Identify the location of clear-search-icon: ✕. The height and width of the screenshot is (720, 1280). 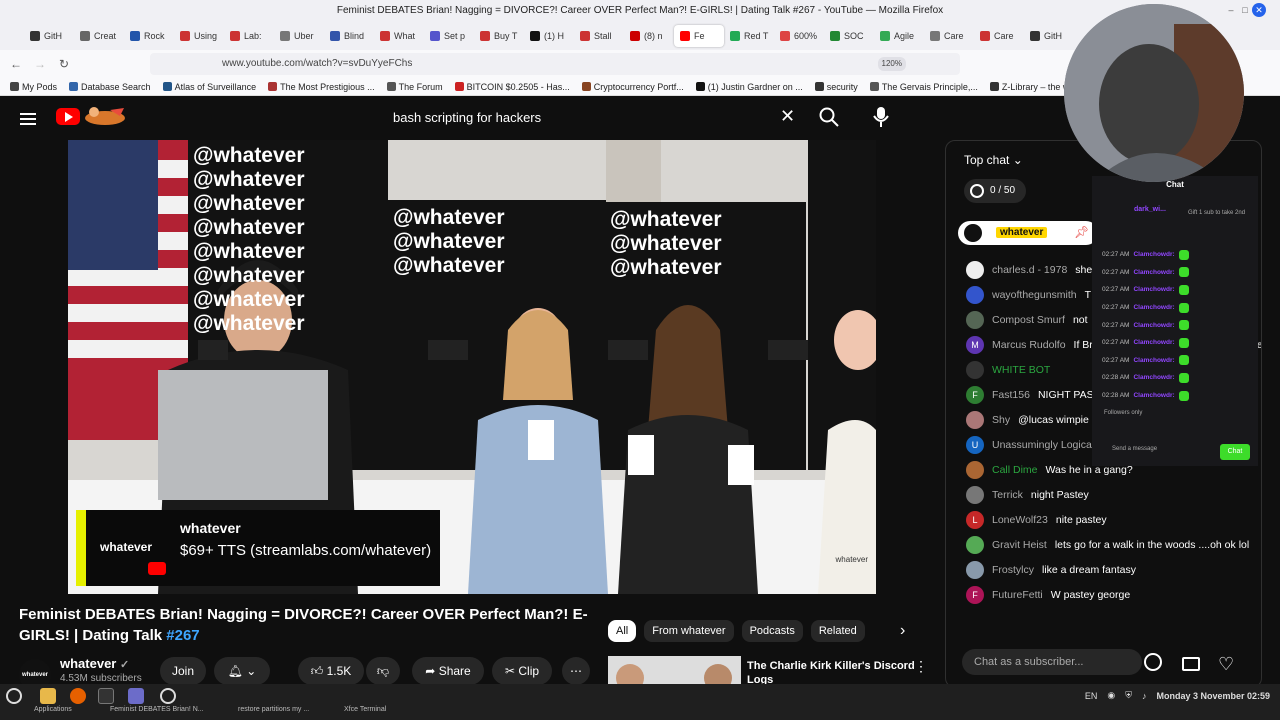
(787, 116).